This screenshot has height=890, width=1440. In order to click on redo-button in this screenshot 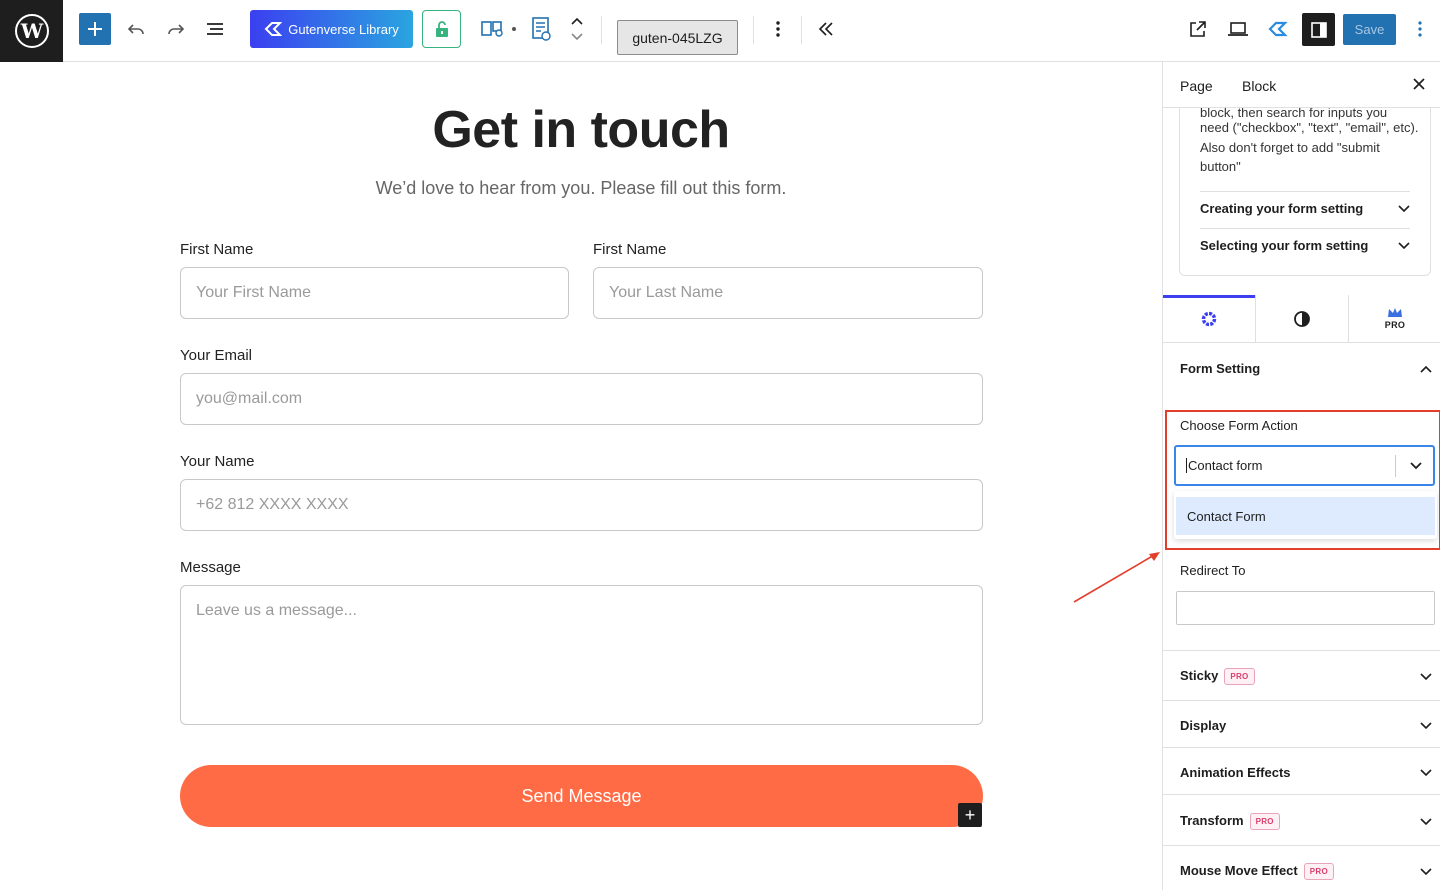, I will do `click(176, 29)`.